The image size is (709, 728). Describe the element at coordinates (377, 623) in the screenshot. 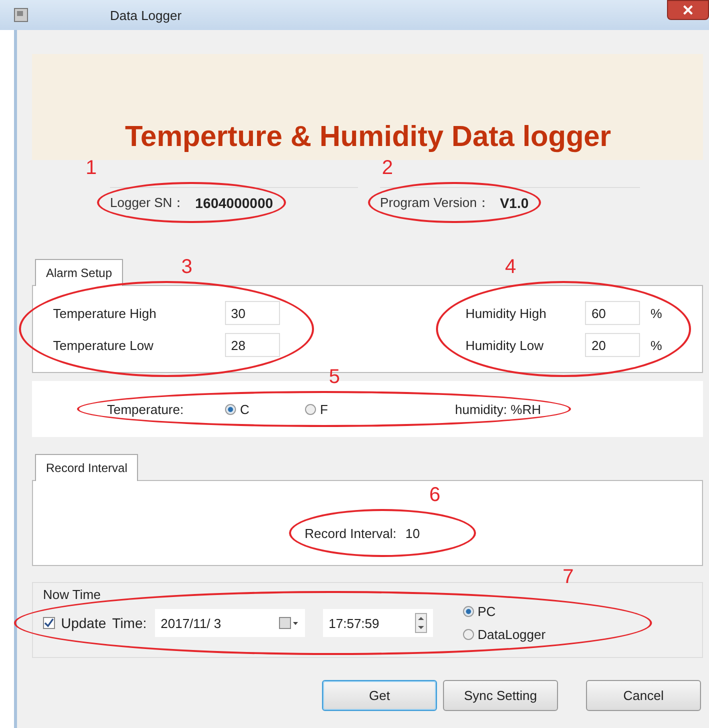

I see `time-field: 17:57:59` at that location.